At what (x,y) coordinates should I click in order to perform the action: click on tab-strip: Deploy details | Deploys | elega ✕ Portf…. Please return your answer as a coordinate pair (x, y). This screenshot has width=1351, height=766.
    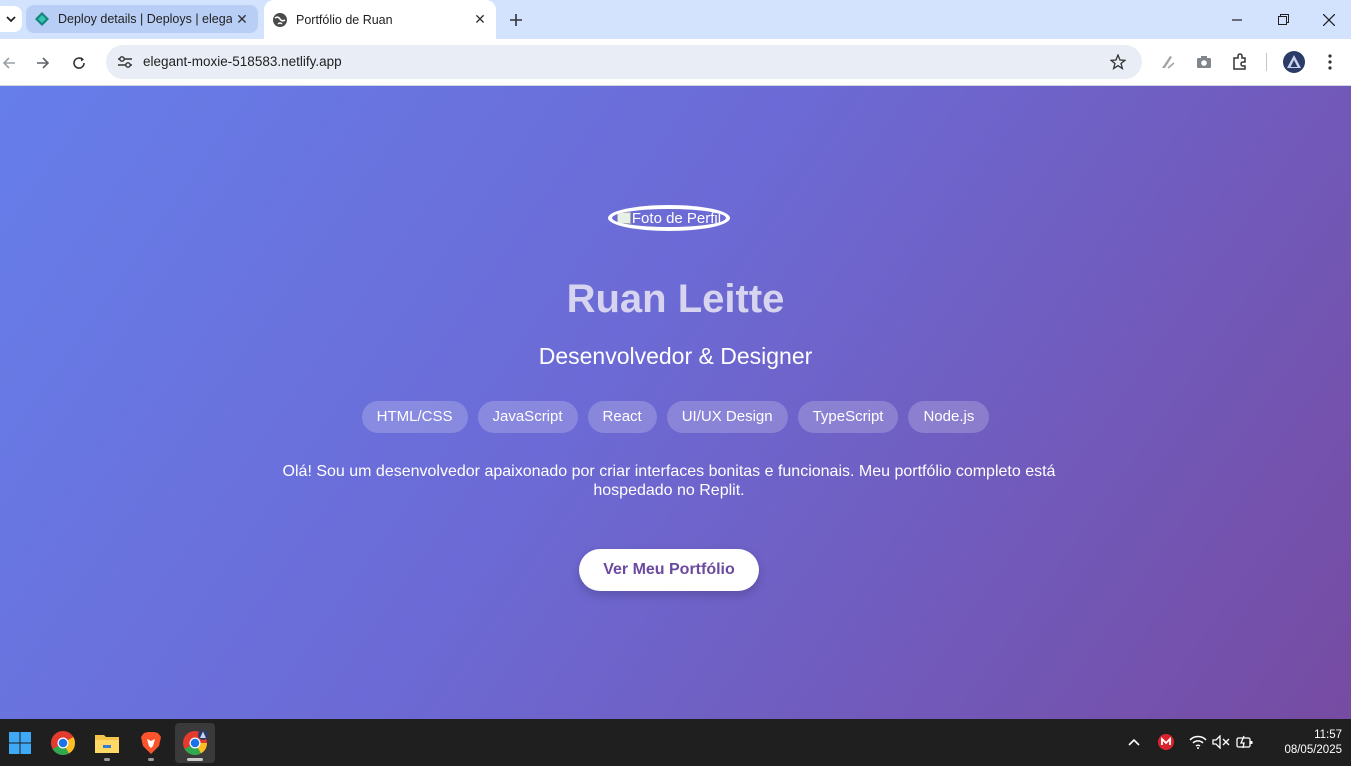
    Looking at the image, I should click on (675, 19).